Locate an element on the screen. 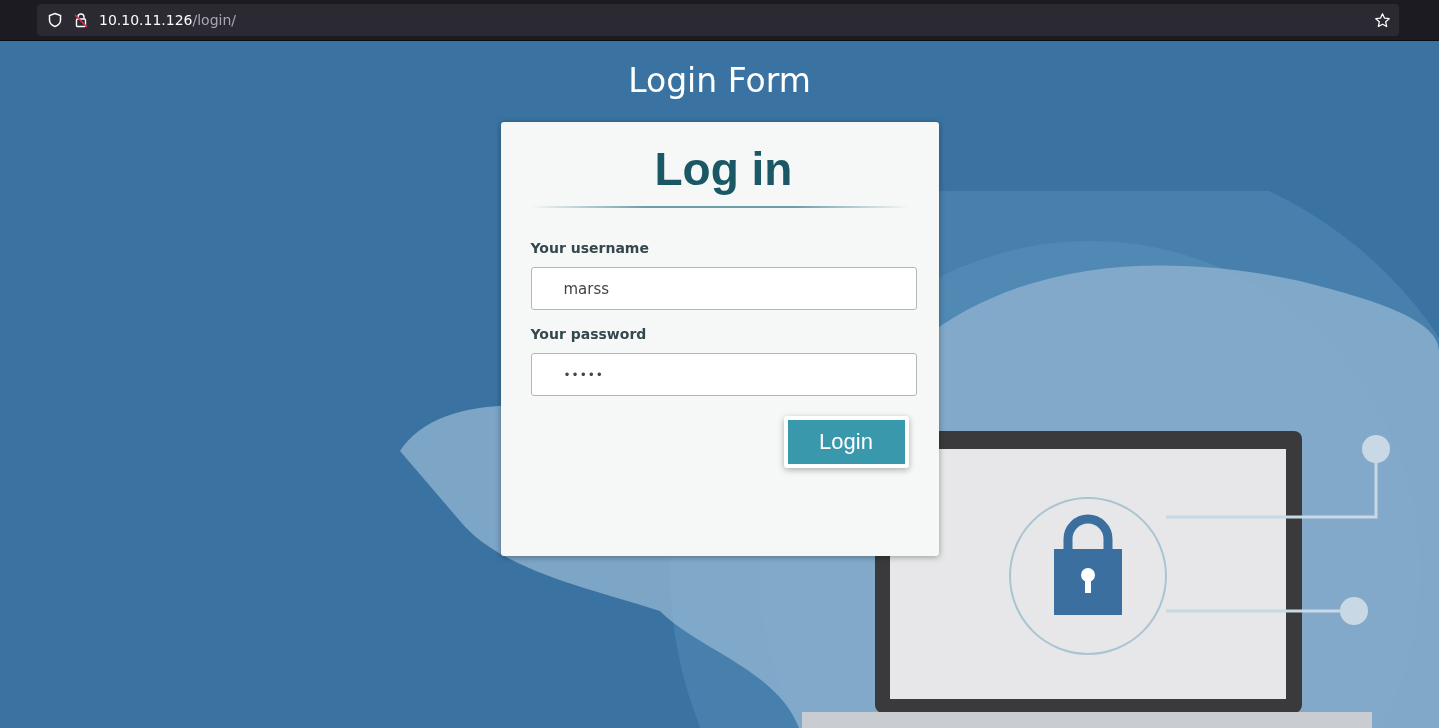 This screenshot has height=728, width=1439. field-label: Your password is located at coordinates (588, 334).